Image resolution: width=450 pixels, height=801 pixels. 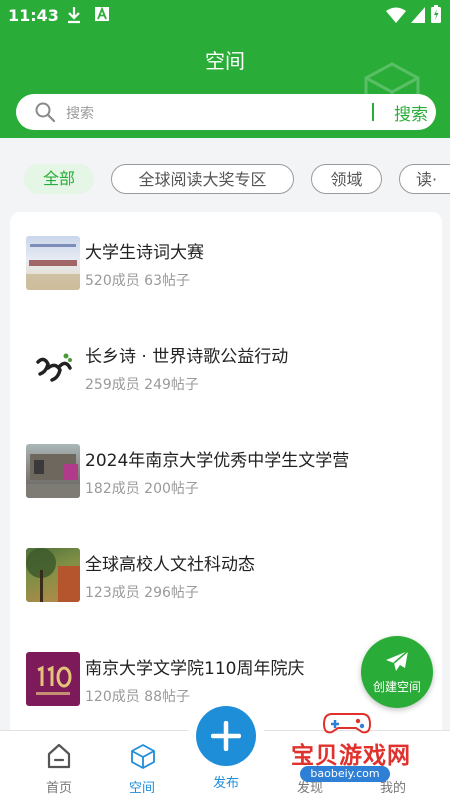 I want to click on watermark-text: 宝贝游戏网, so click(x=351, y=756).